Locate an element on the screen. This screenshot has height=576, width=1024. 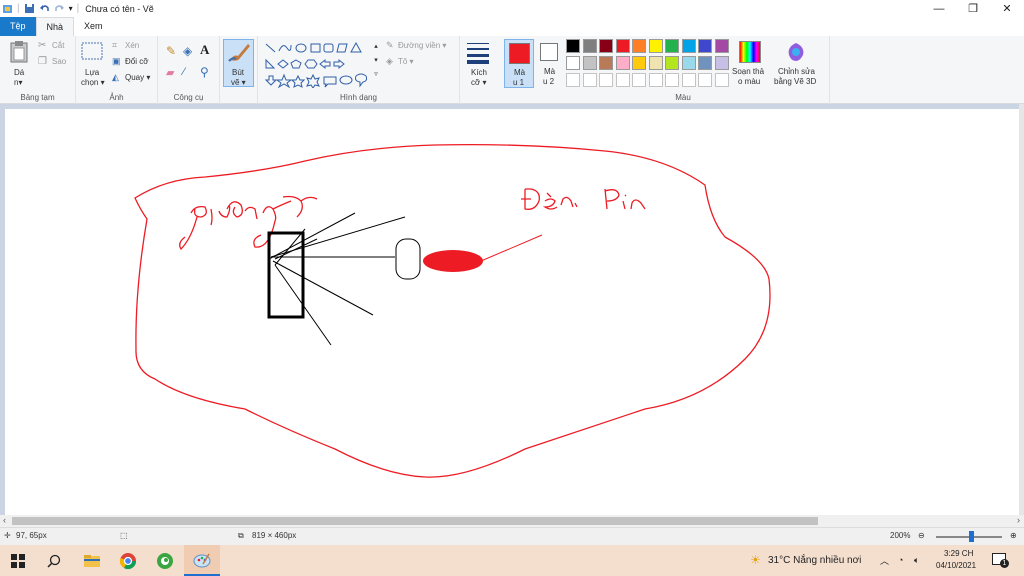
start-button is located at coordinates (18, 560).